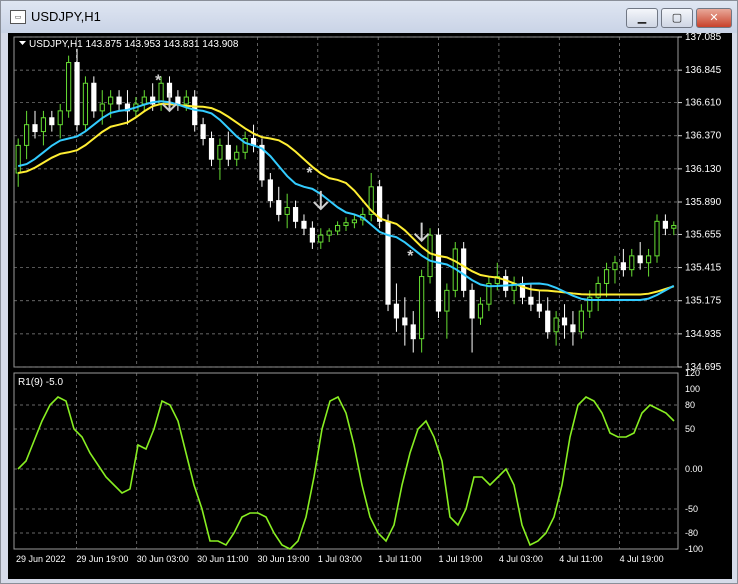  I want to click on oscillator-tick-label: 0.00, so click(694, 469).